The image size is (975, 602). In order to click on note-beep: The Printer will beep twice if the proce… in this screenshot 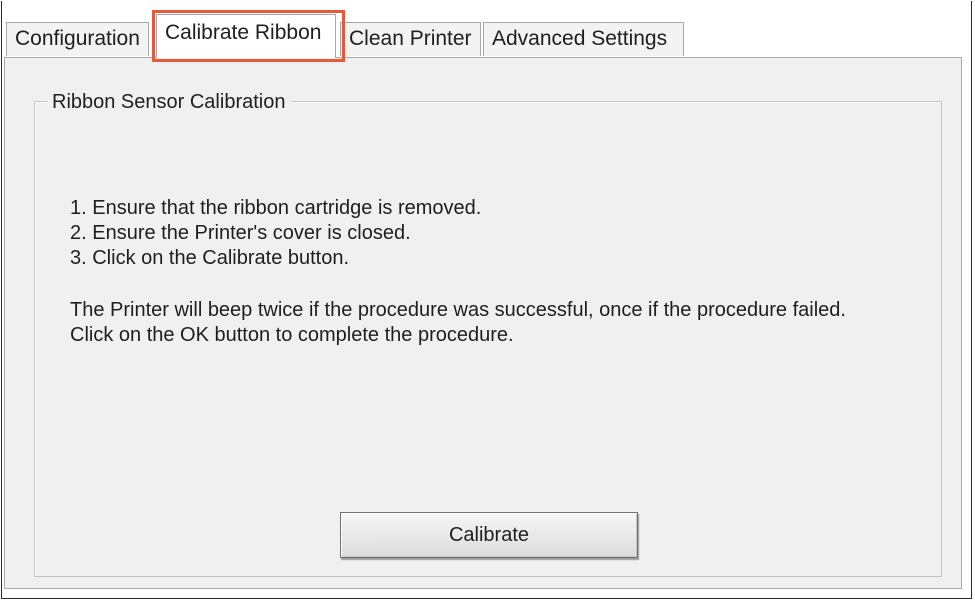, I will do `click(458, 310)`.